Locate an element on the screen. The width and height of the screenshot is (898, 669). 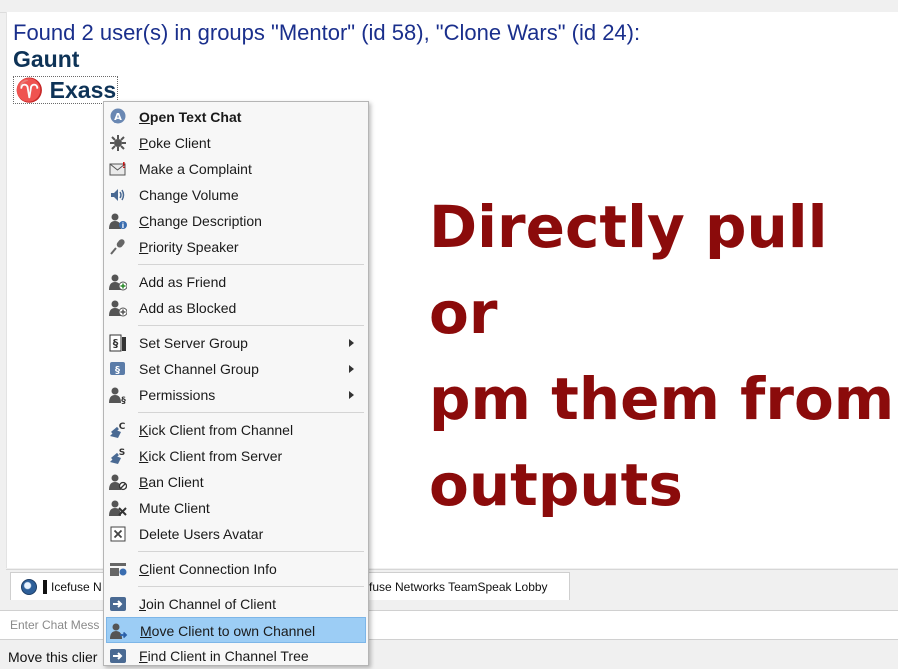
tab-channel: fuse Networks TeamSpeak Lobby is located at coordinates (469, 586).